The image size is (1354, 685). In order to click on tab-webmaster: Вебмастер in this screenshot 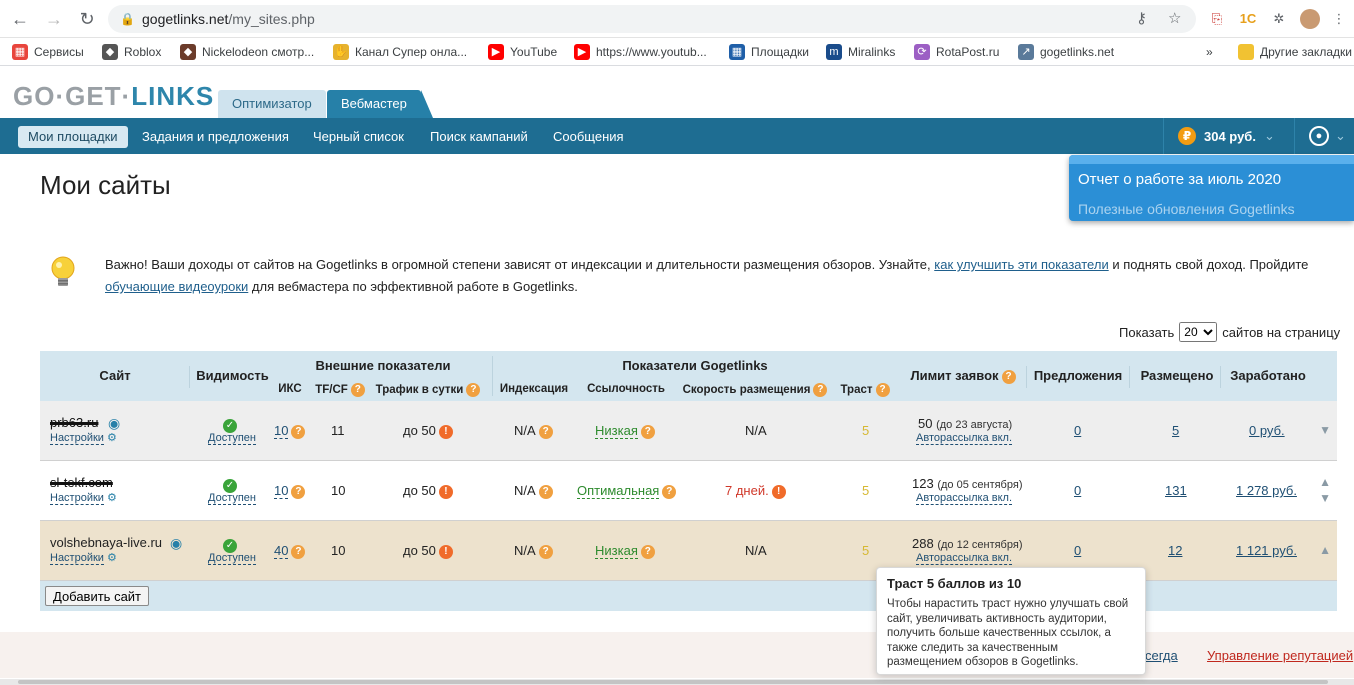, I will do `click(380, 104)`.